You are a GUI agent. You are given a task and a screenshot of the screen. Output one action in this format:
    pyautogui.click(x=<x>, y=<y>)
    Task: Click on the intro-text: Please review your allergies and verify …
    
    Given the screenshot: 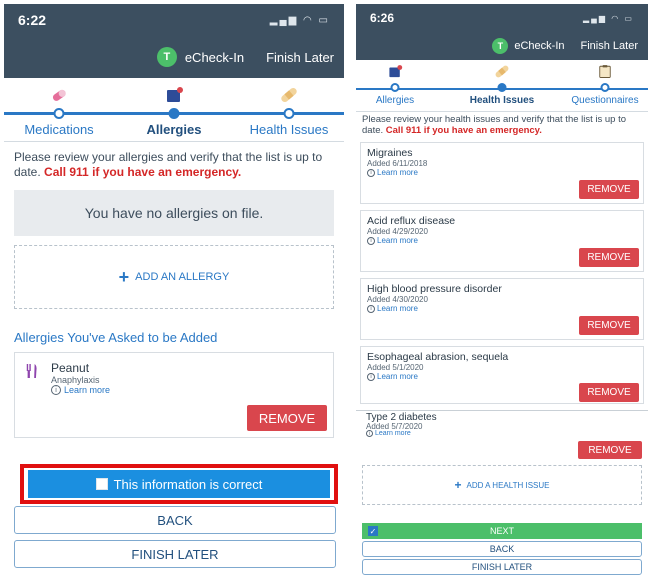 What is the action you would take?
    pyautogui.click(x=174, y=165)
    